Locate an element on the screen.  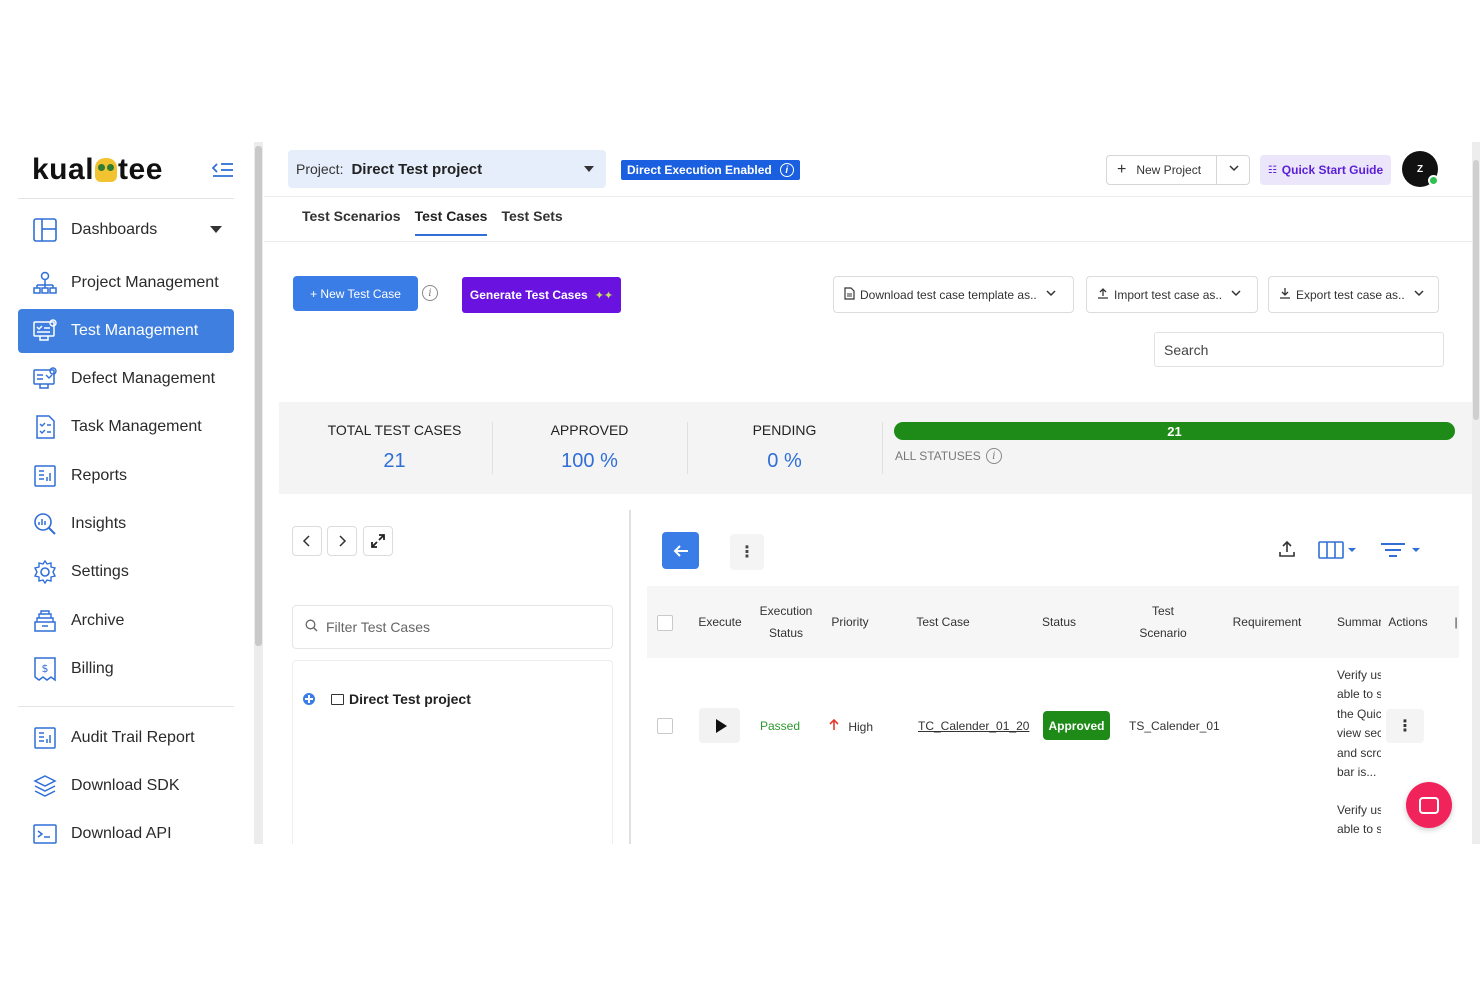
export-test-case-button: Export test case as.. is located at coordinates (1353, 294).